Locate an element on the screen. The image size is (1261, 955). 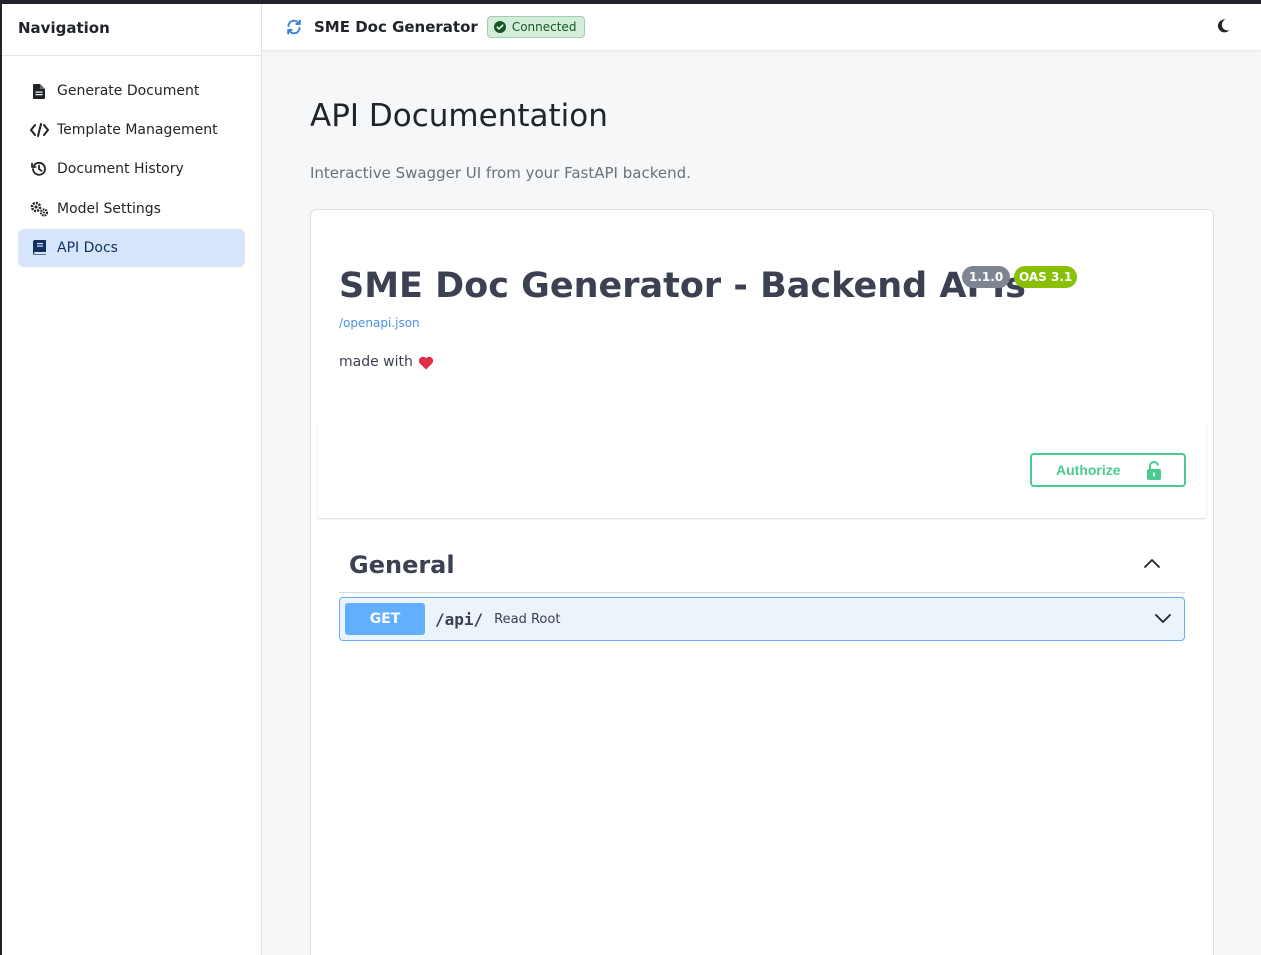
sidebar-item-api-docs: API Docs is located at coordinates (131, 247).